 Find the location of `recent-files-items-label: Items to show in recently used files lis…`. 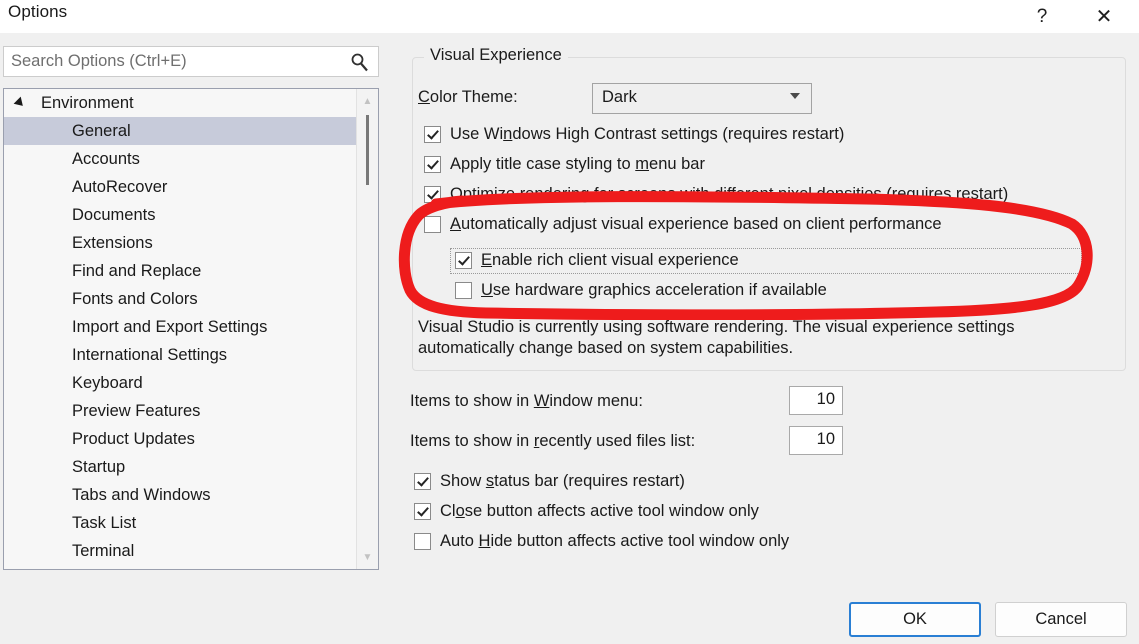

recent-files-items-label: Items to show in recently used files lis… is located at coordinates (553, 441).